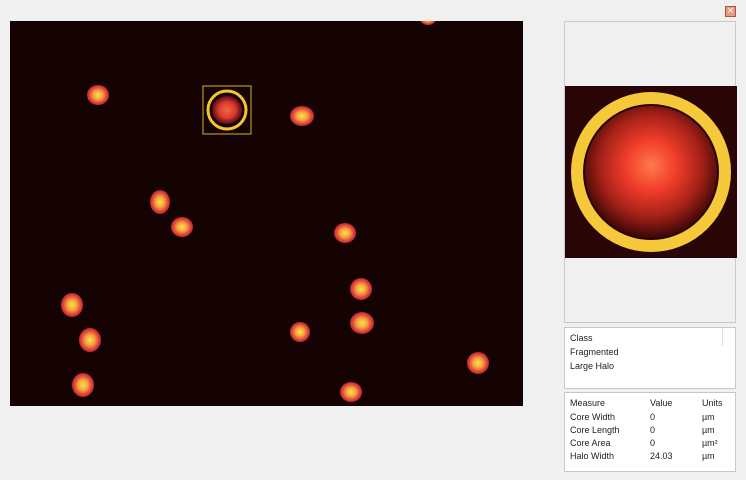 The image size is (746, 480). I want to click on measure-name: Halo Width, so click(592, 455).